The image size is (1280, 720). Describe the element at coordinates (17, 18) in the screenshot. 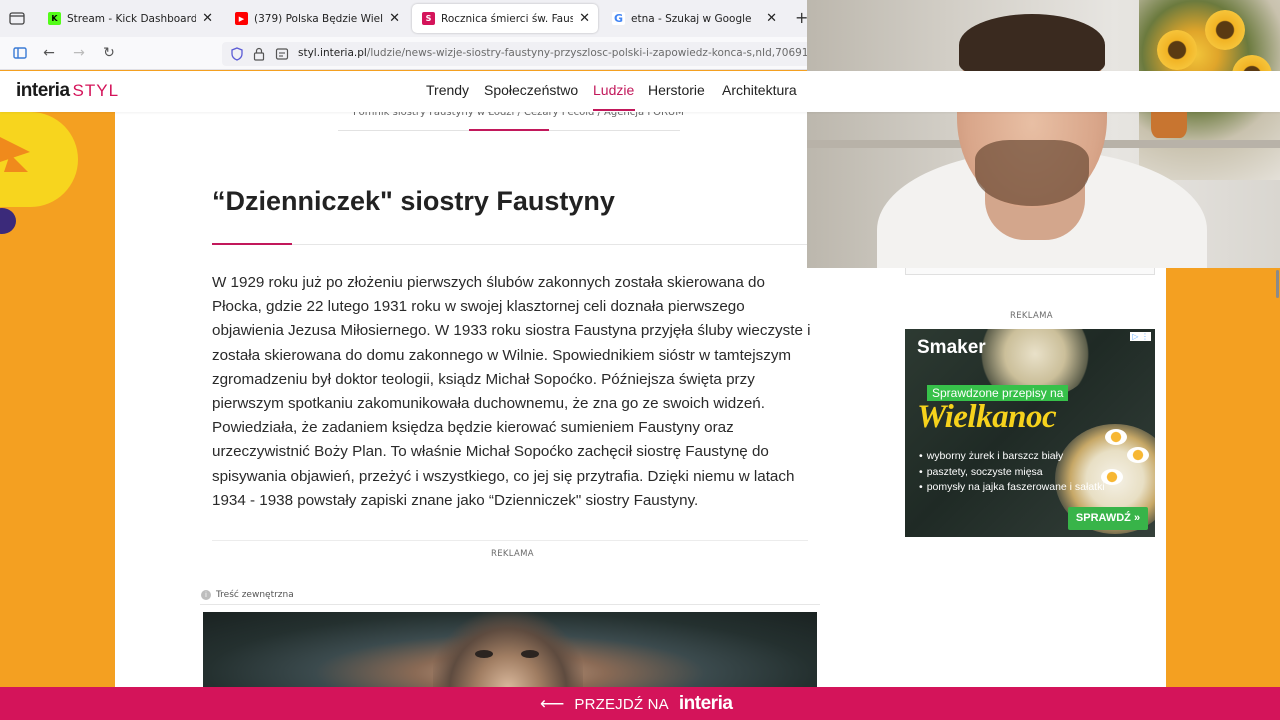

I see `tab-list-icon` at that location.